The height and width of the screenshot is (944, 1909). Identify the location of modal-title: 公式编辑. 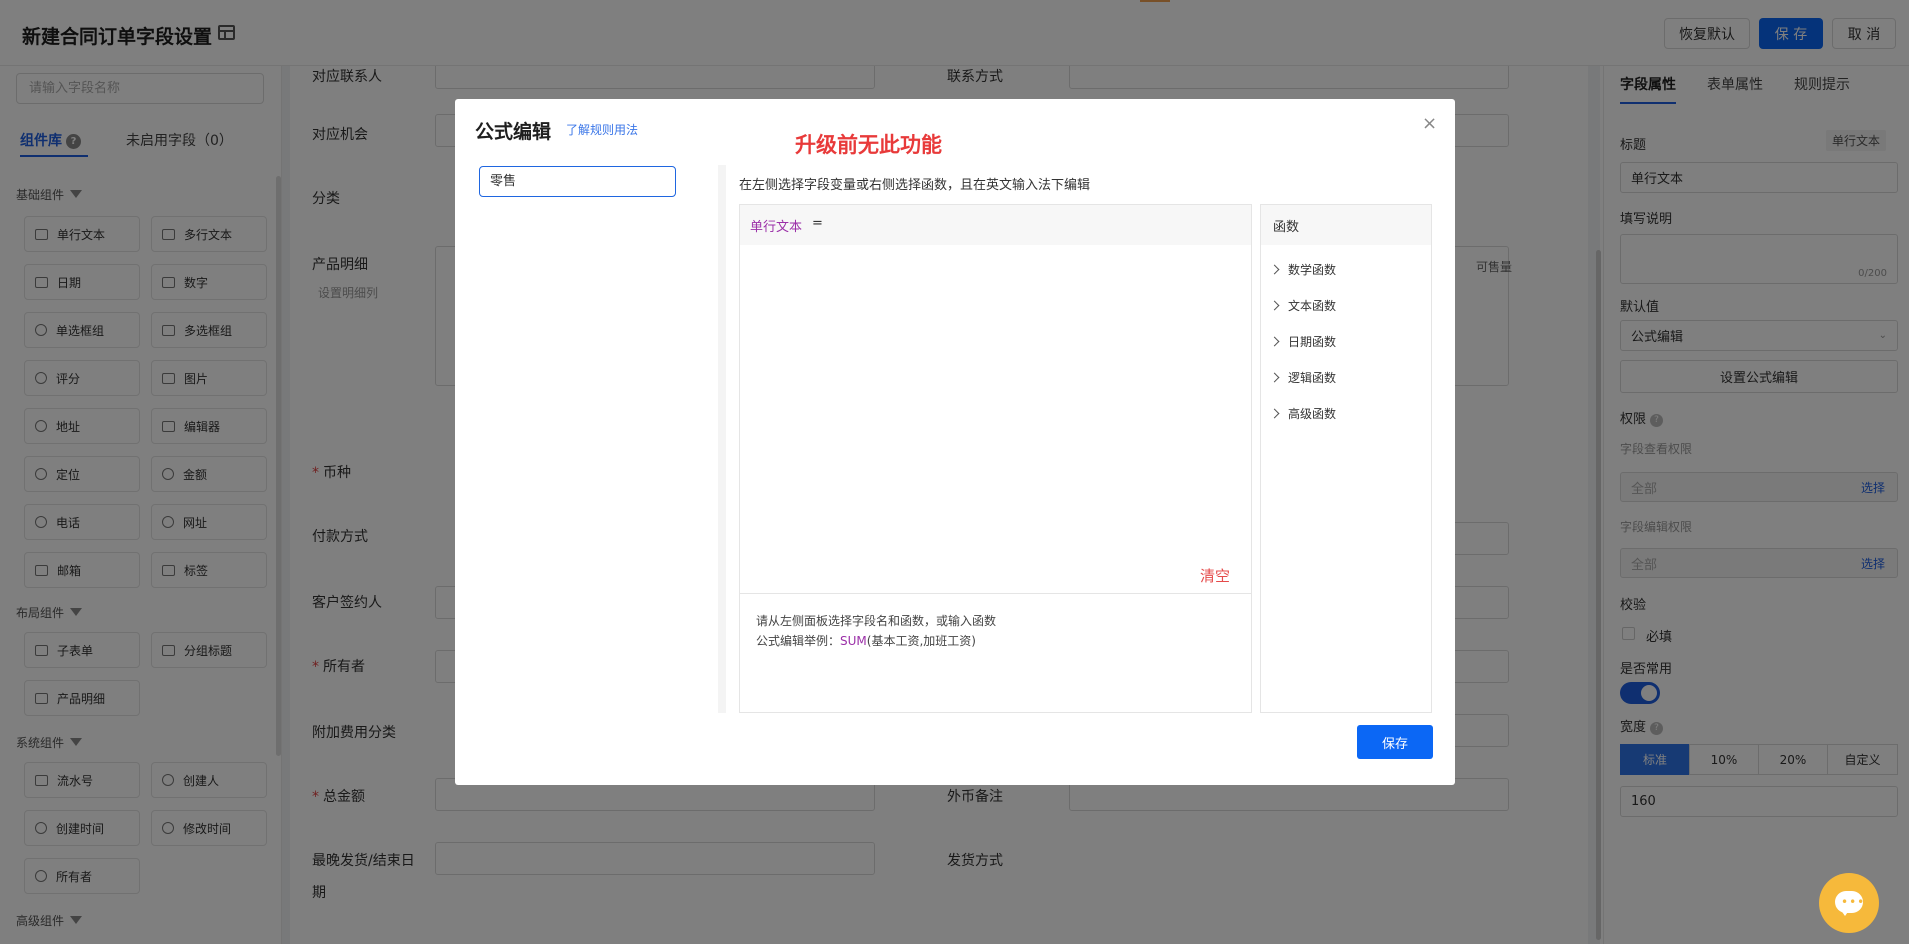
(513, 132).